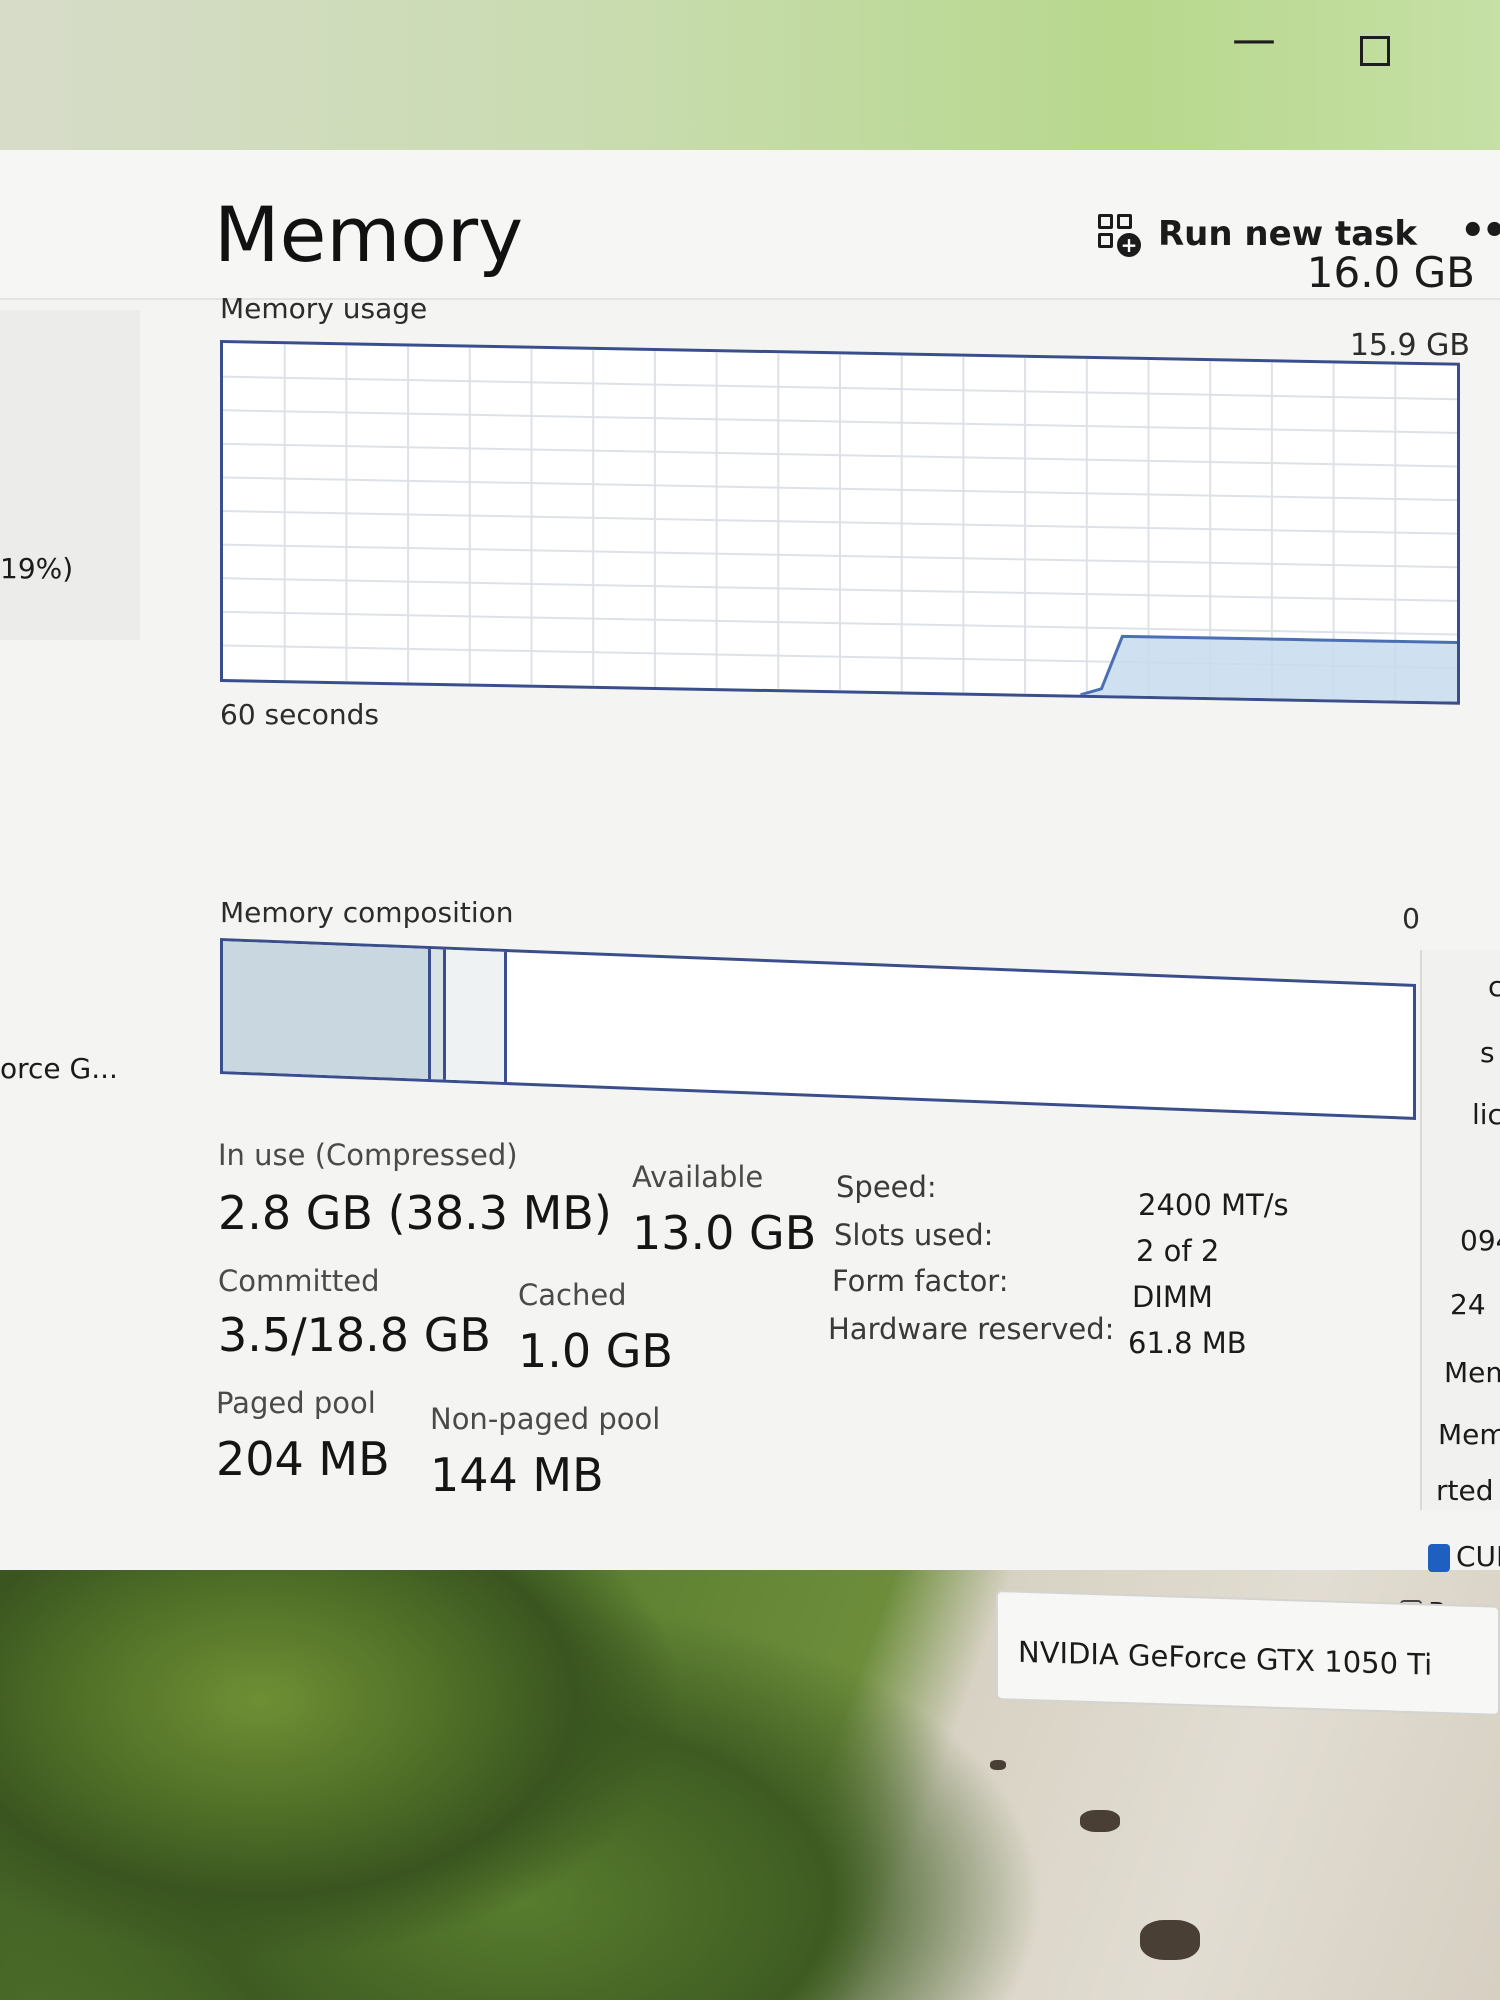  I want to click on checkbox-cuda: CUD, so click(1464, 1556).